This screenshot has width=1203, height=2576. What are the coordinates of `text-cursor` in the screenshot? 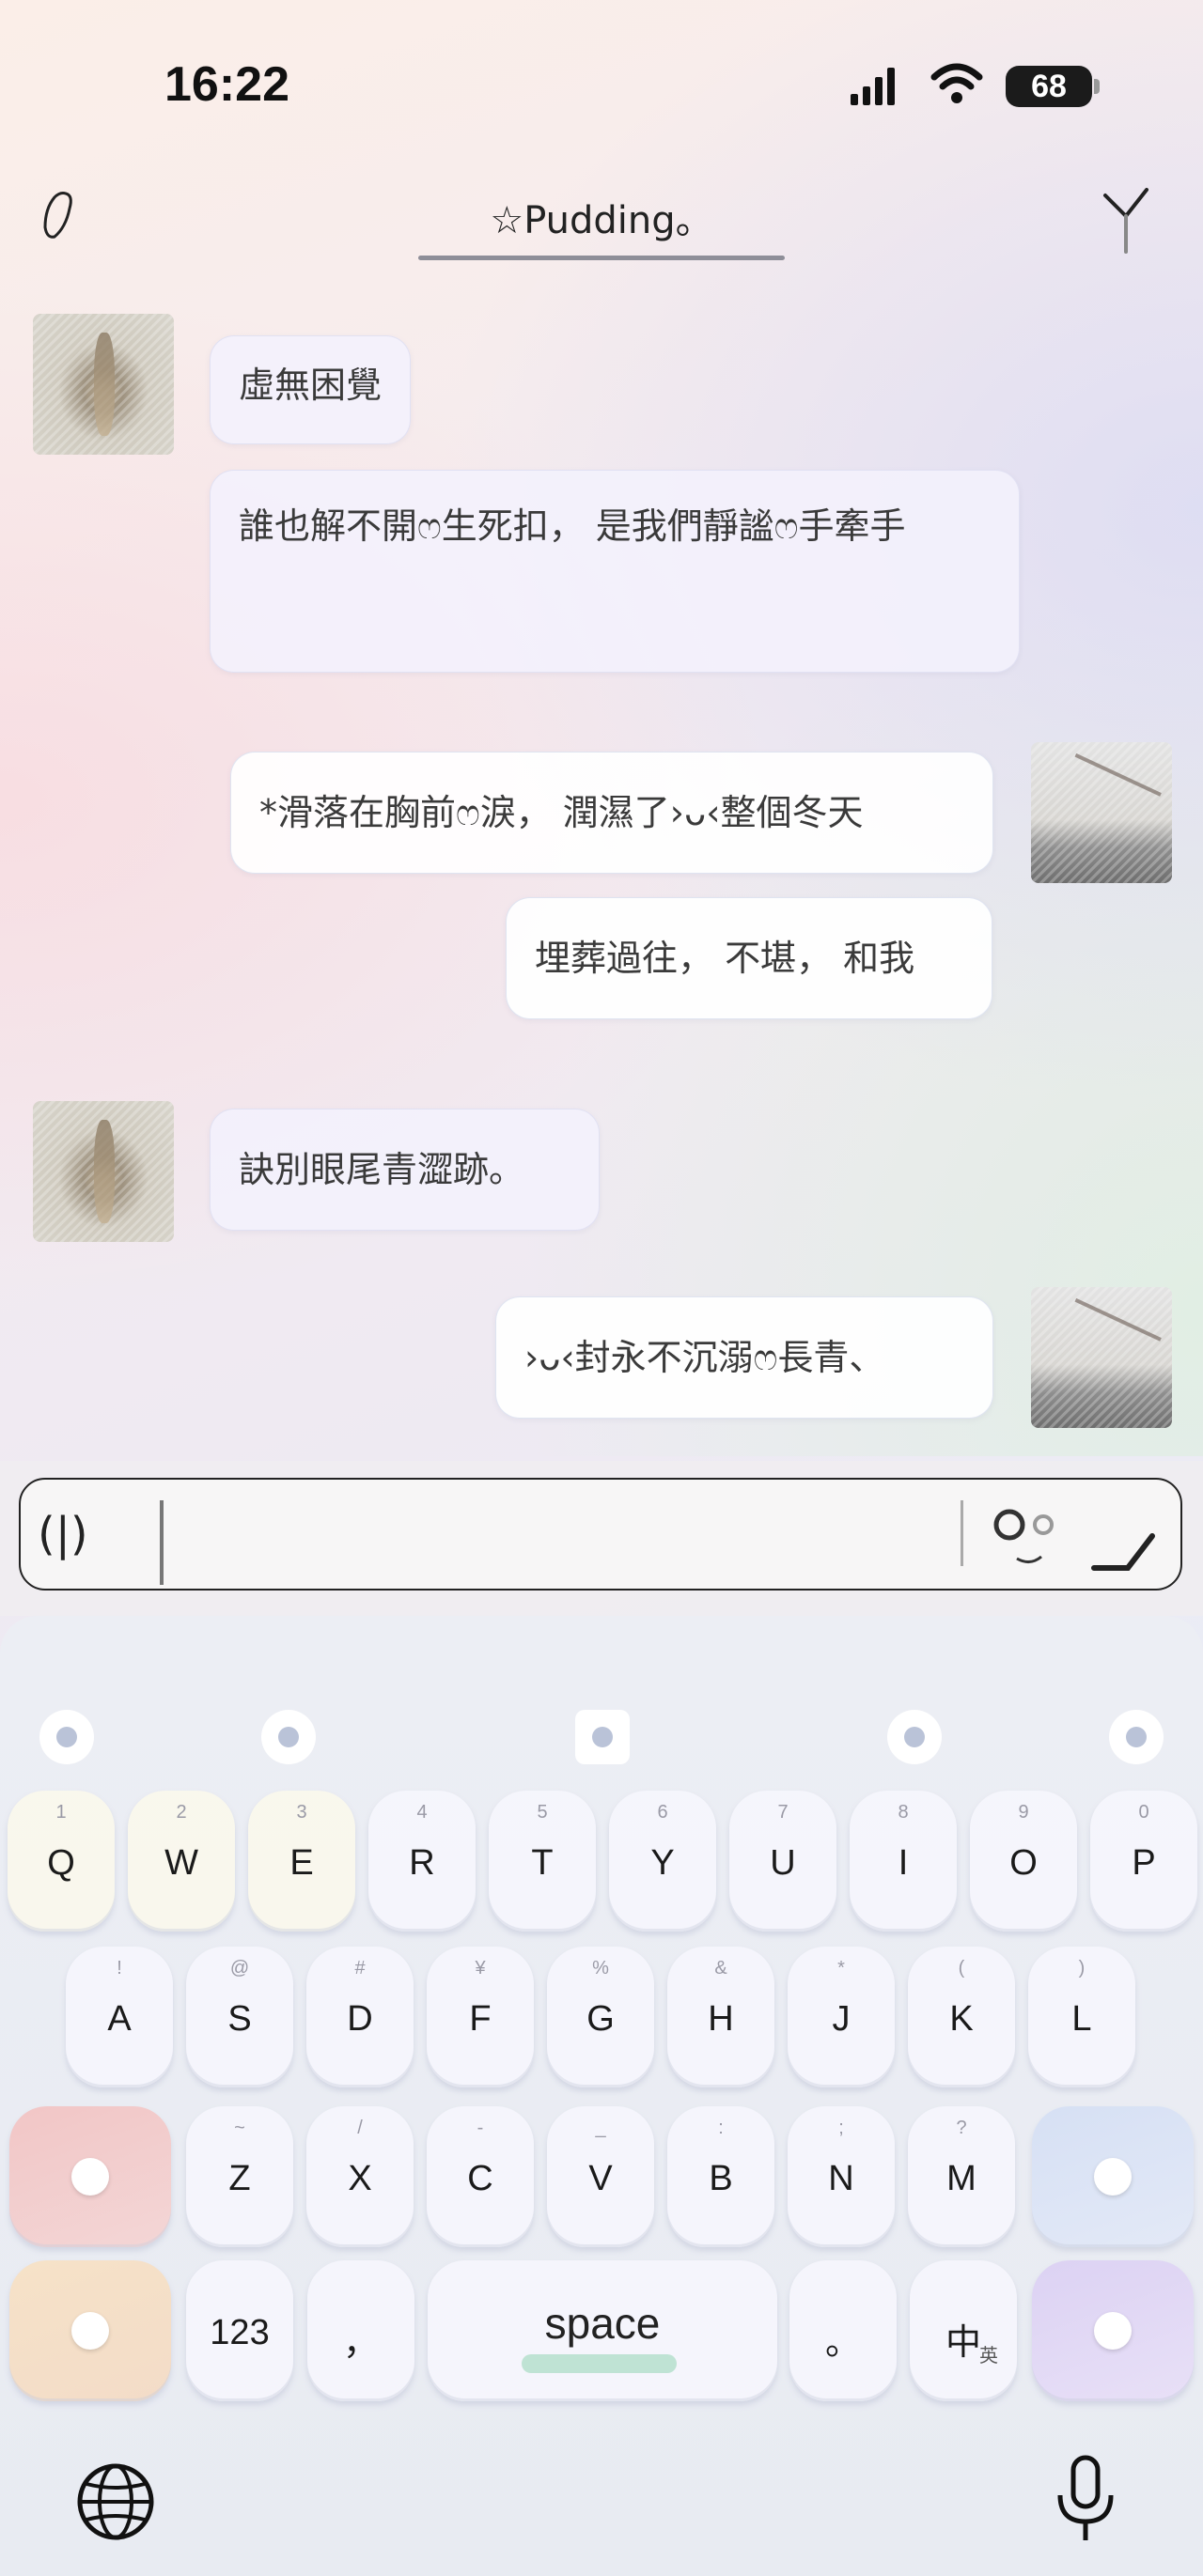 It's located at (162, 1542).